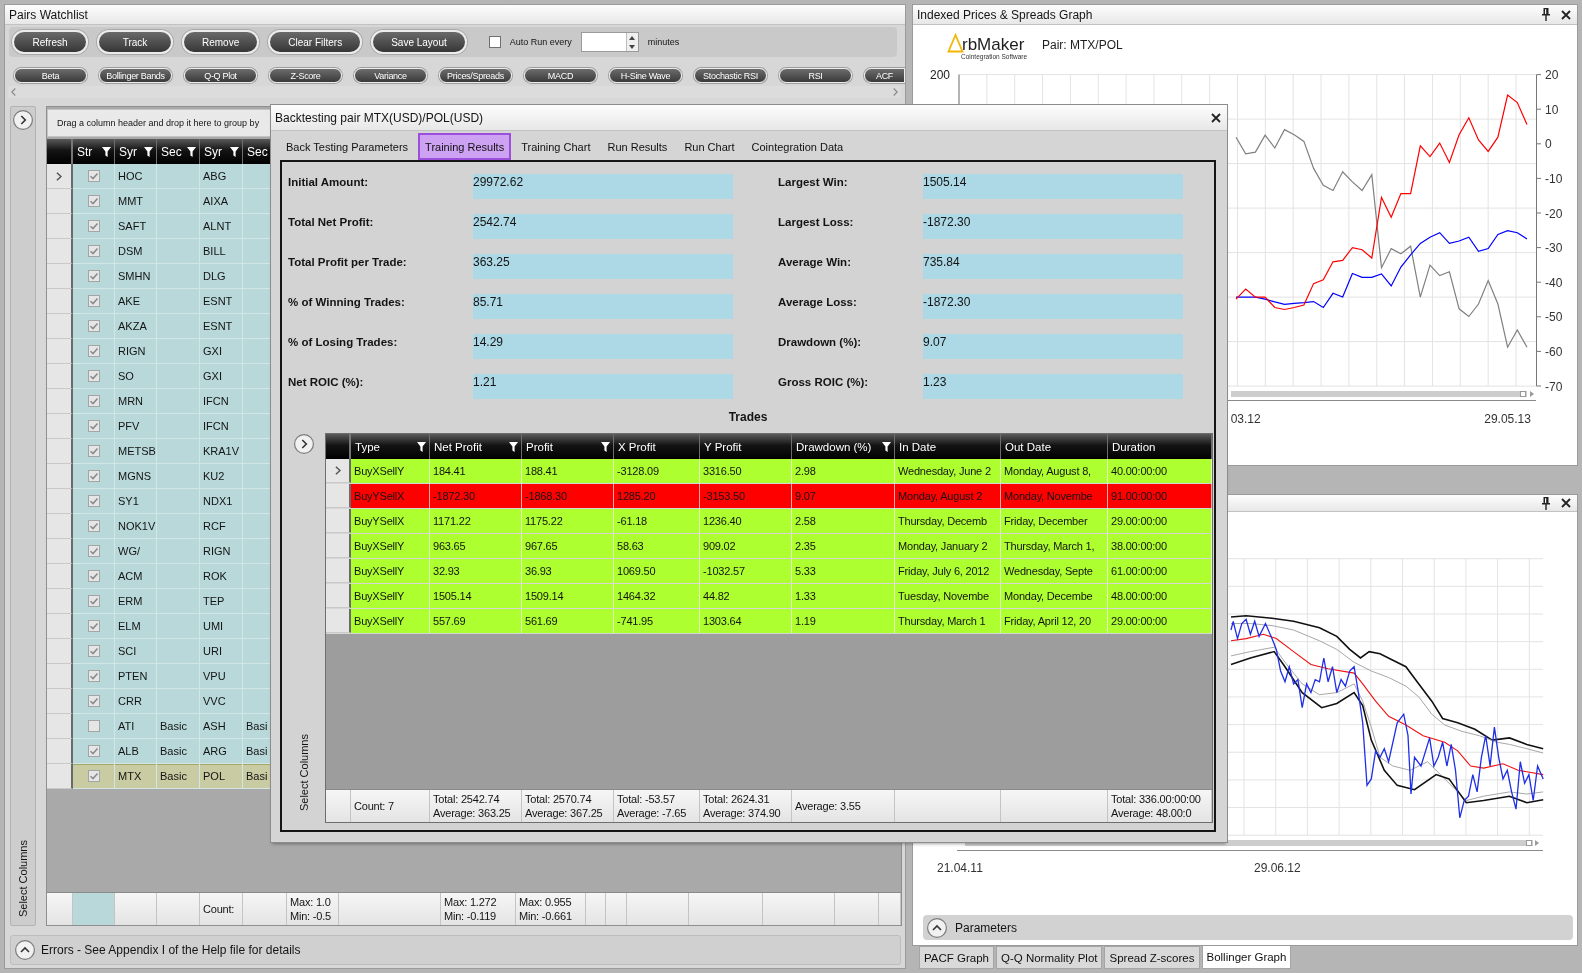 This screenshot has height=973, width=1582. What do you see at coordinates (1246, 957) in the screenshot?
I see `graph-tab: Bollinger Graph` at bounding box center [1246, 957].